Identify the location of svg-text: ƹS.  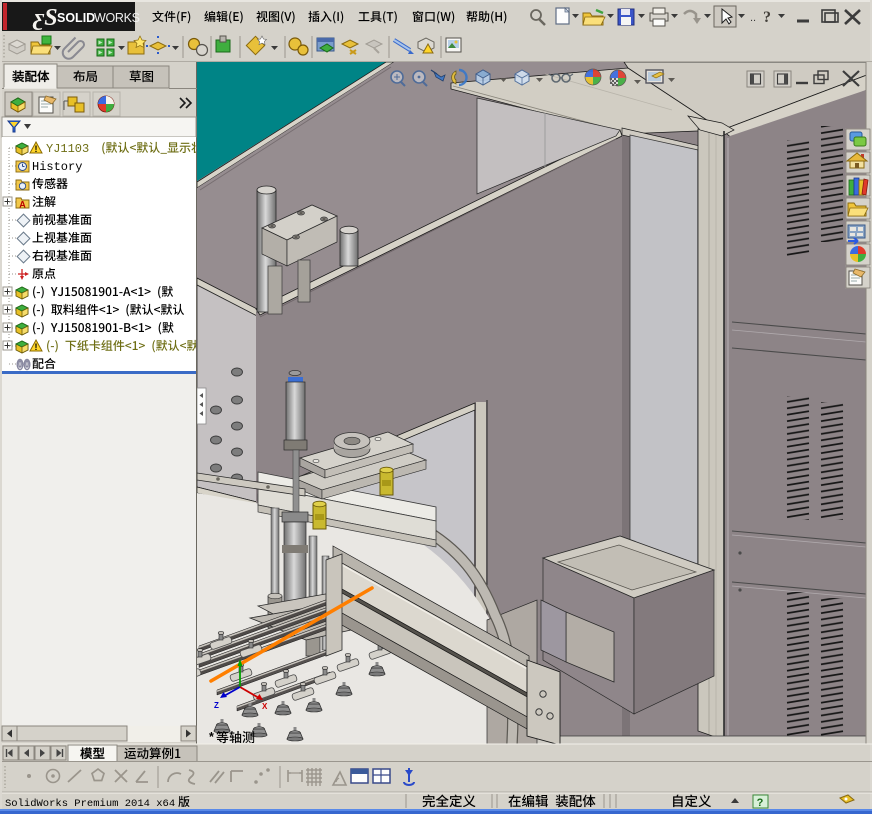
(45, 18).